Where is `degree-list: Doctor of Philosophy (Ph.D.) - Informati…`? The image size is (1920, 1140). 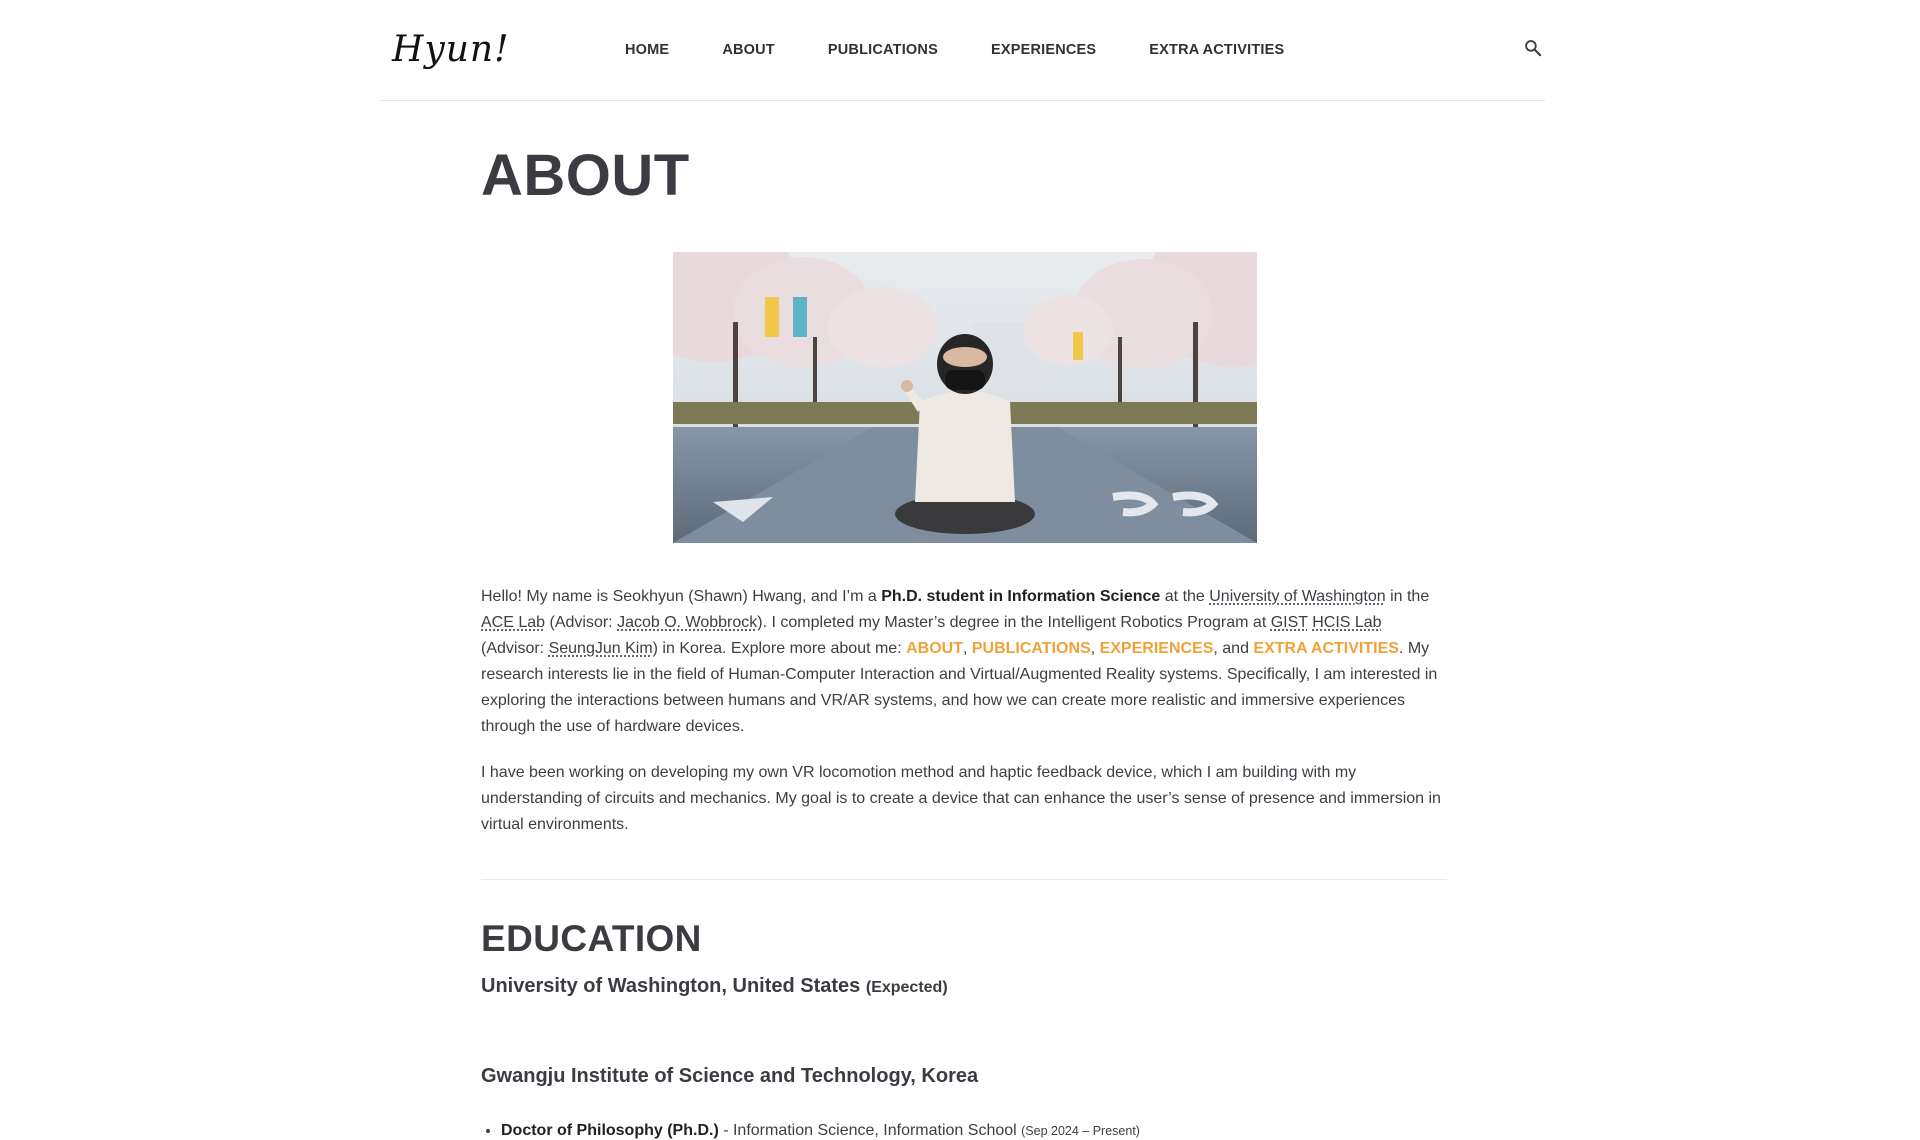
degree-list: Doctor of Philosophy (Ph.D.) - Informati… is located at coordinates (810, 1131).